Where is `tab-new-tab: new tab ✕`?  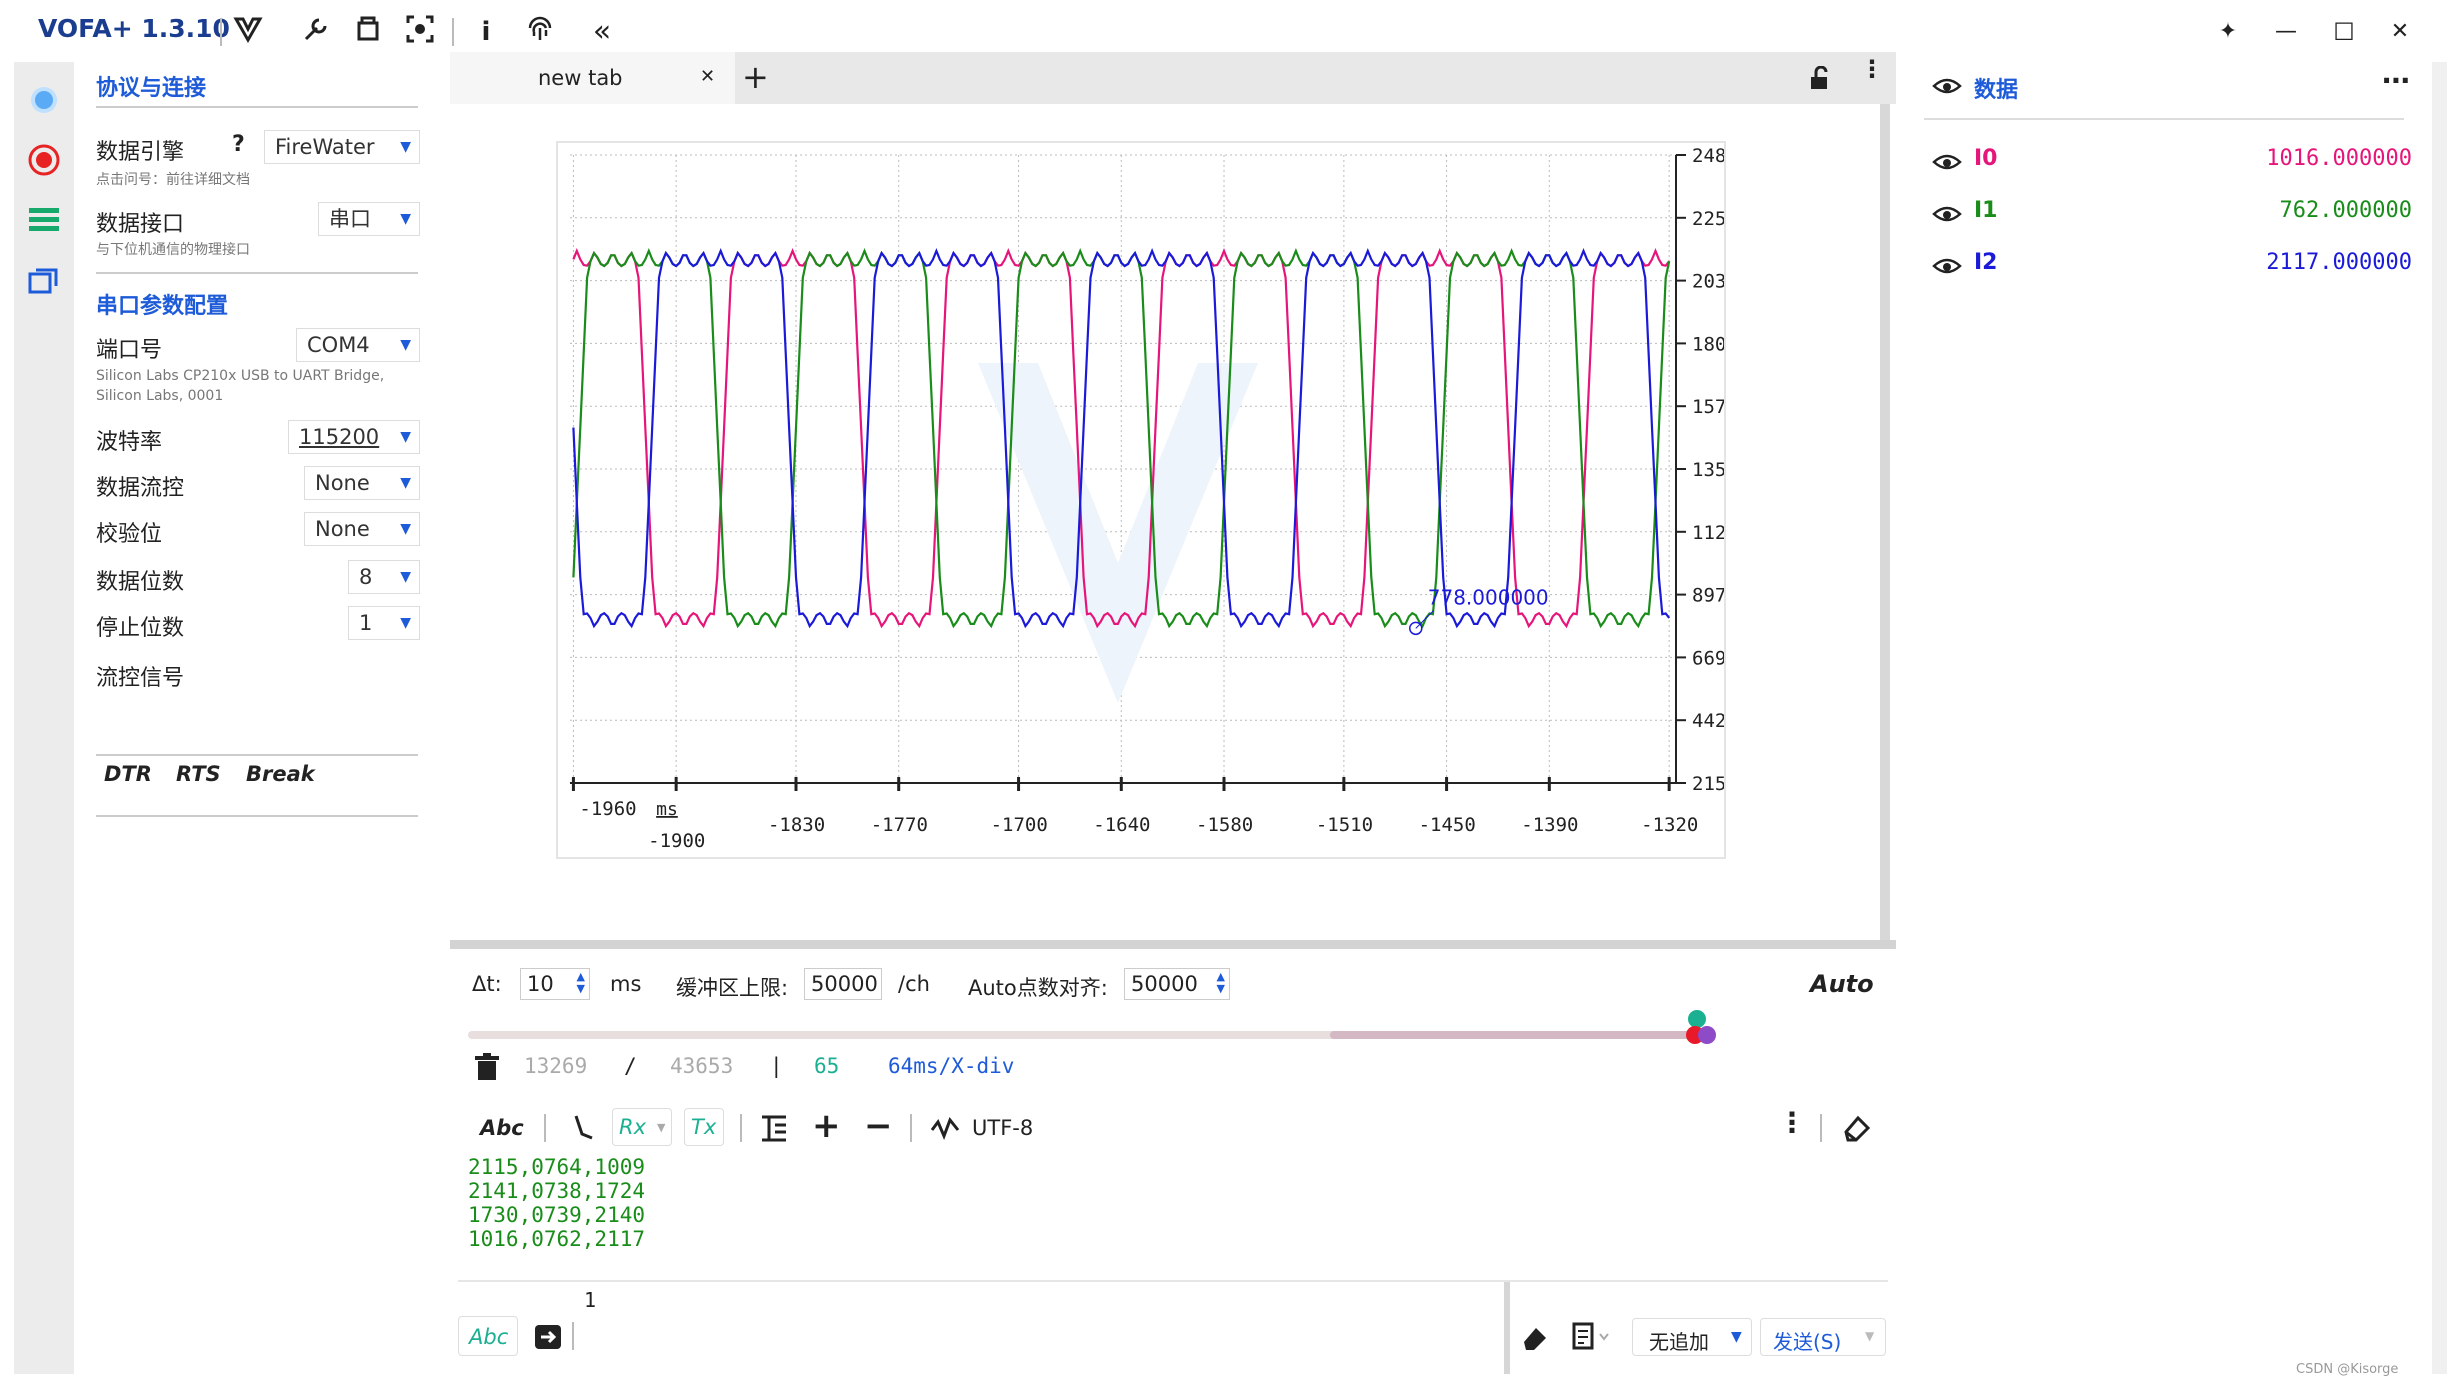
tab-new-tab: new tab ✕ is located at coordinates (592, 78).